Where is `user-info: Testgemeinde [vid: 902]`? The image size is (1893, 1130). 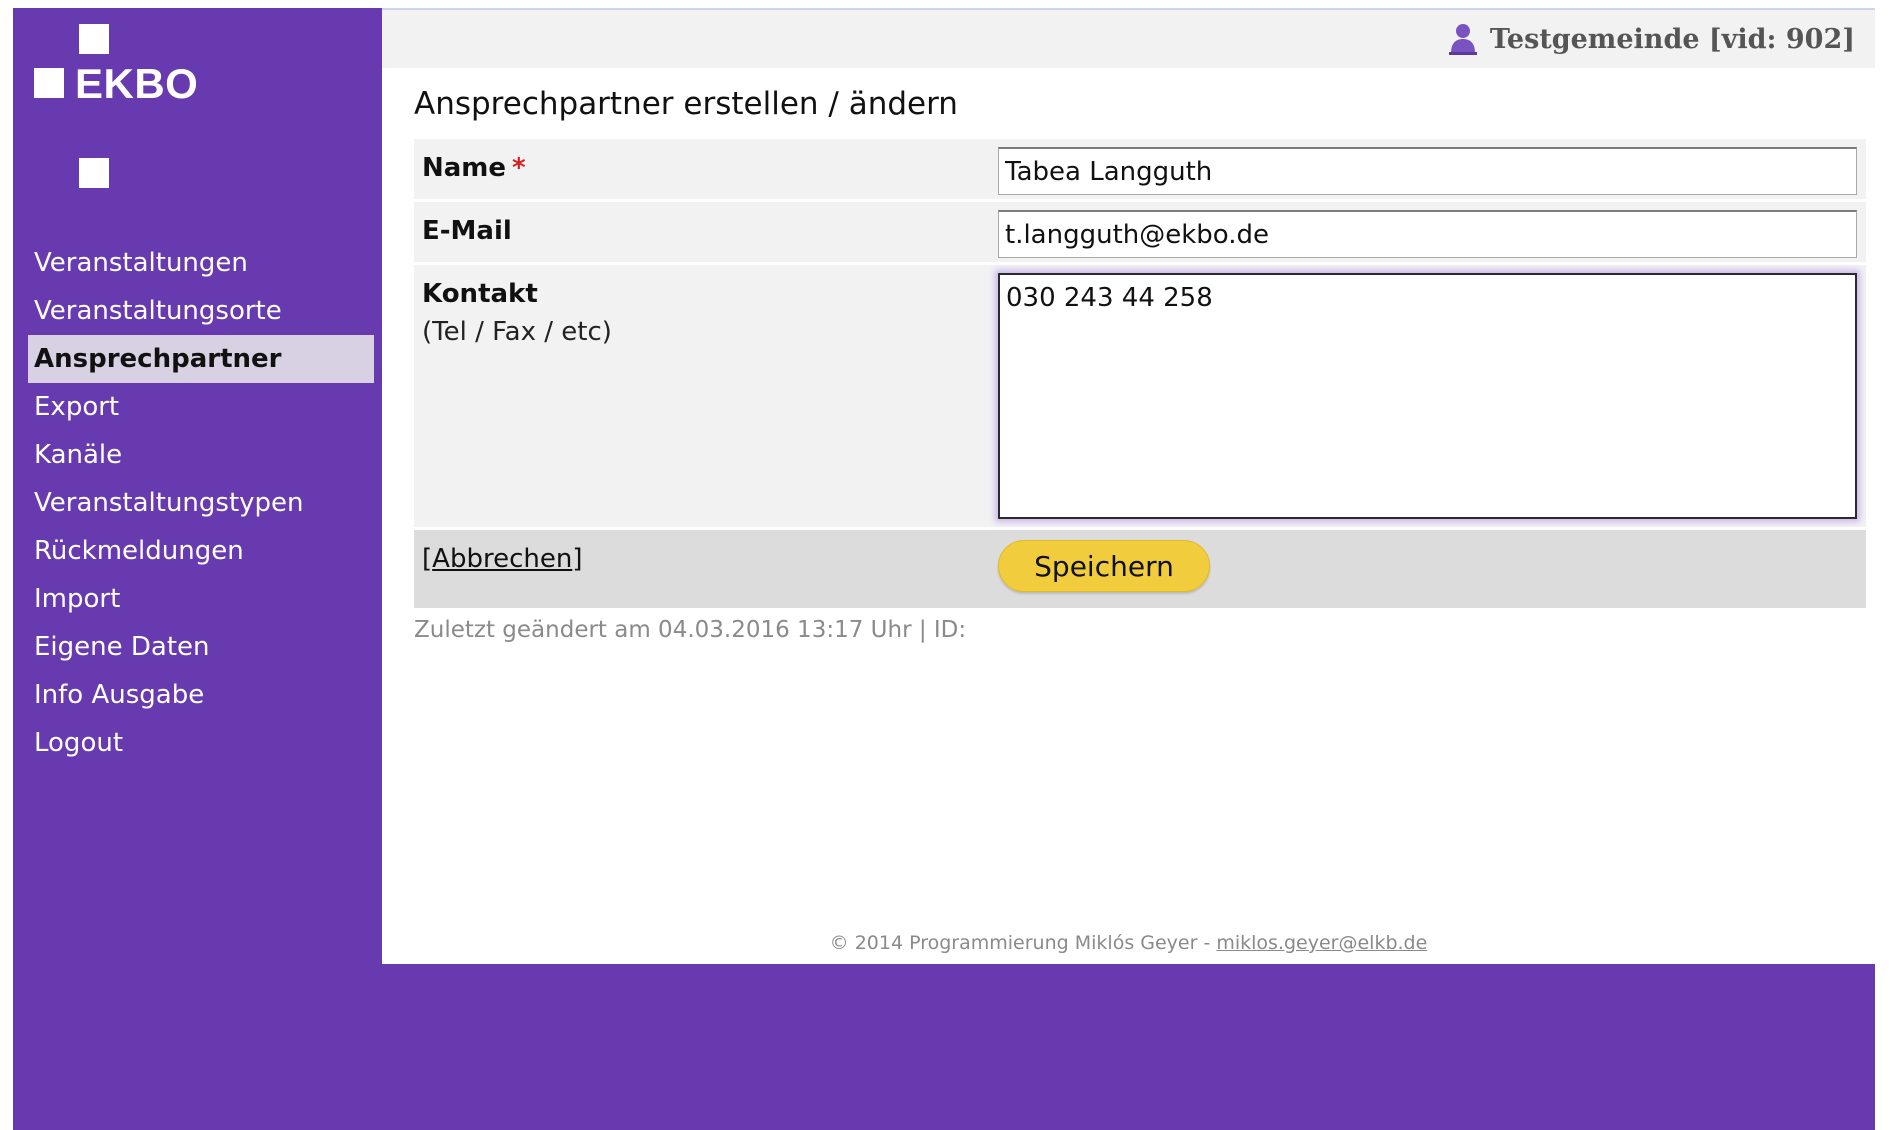
user-info: Testgemeinde [vid: 902] is located at coordinates (1650, 39).